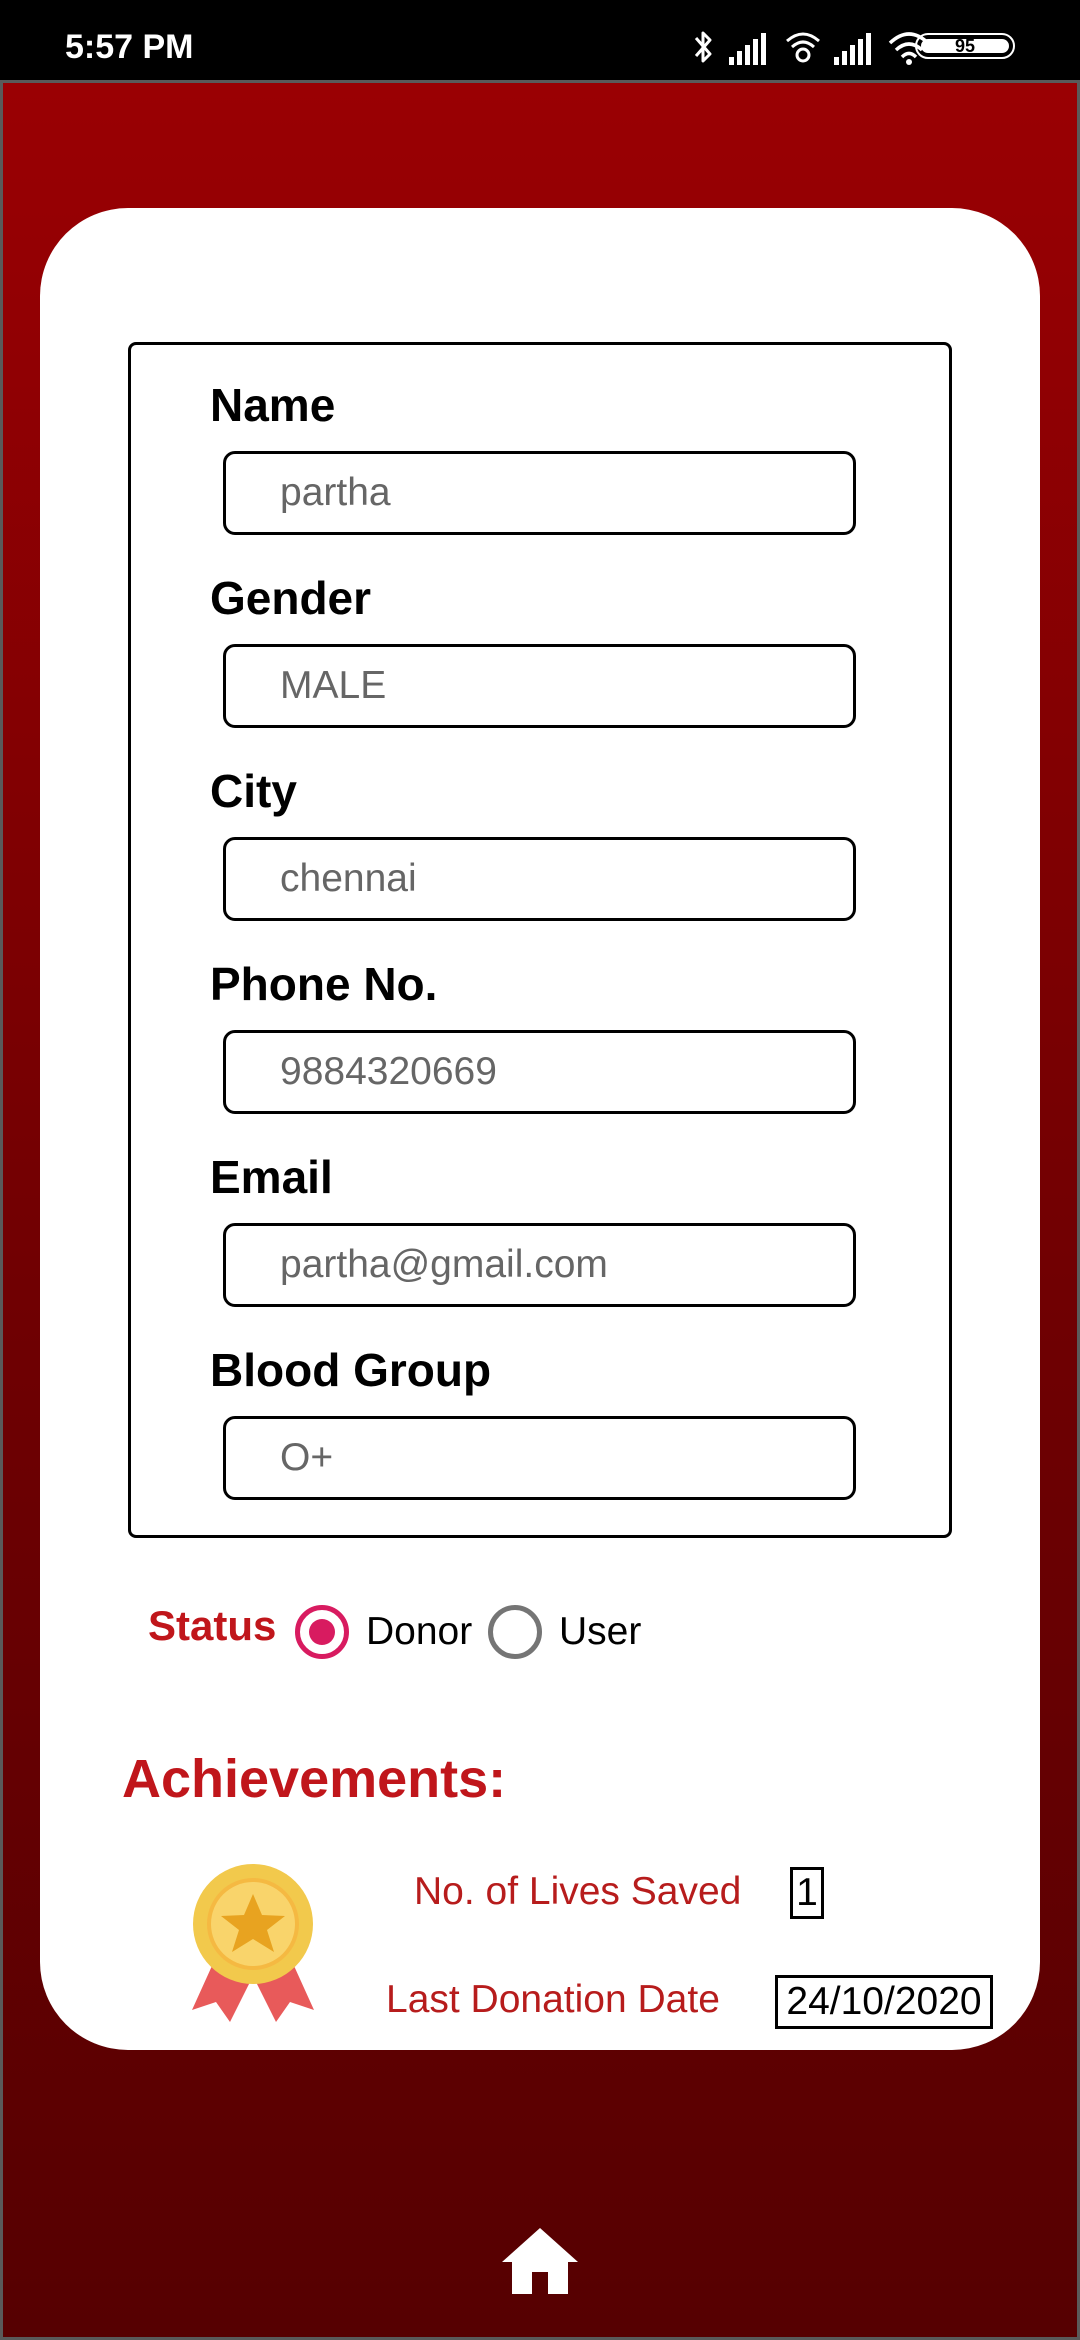  Describe the element at coordinates (539, 686) in the screenshot. I see `gender-field` at that location.